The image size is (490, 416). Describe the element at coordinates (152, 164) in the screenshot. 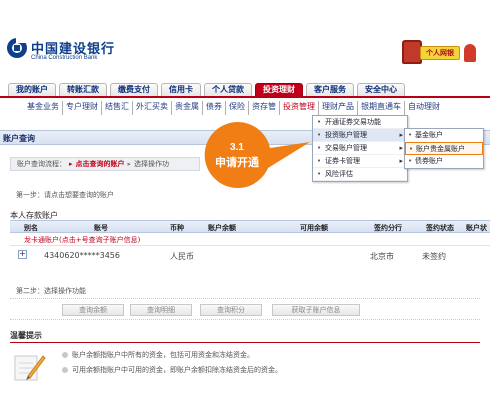

I see `breadcrumb-next: 选择操作功` at that location.